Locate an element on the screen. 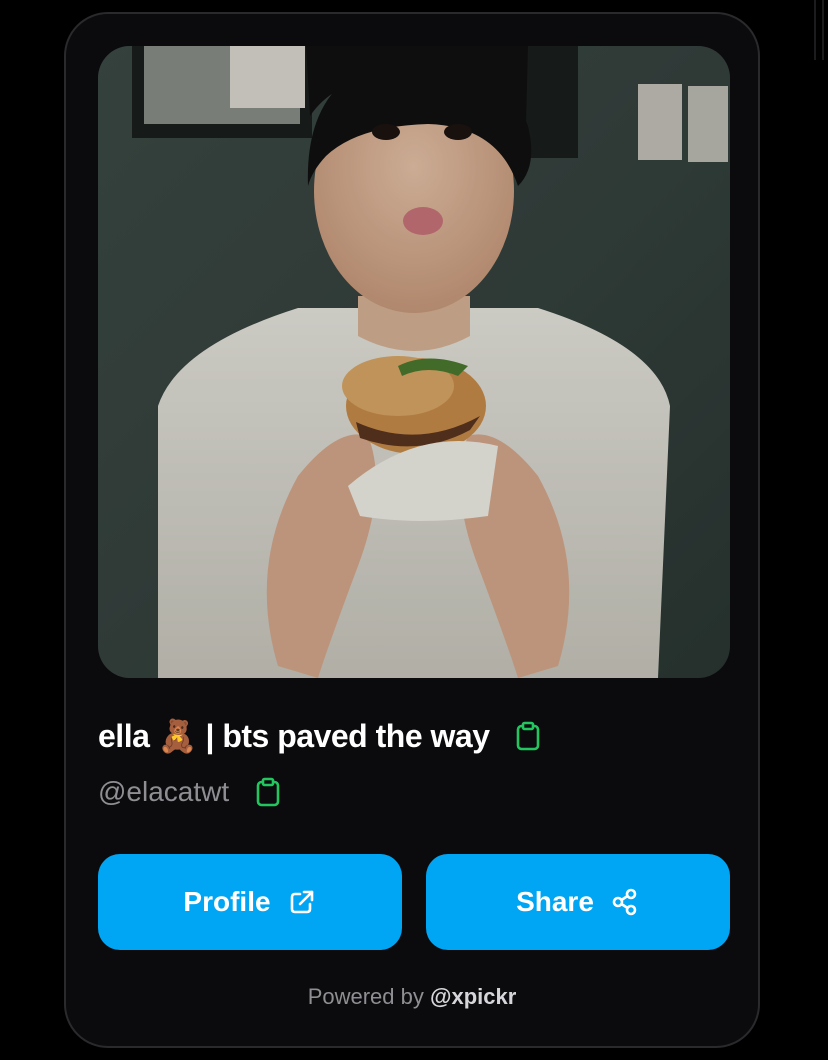  background-edge is located at coordinates (819, 30).